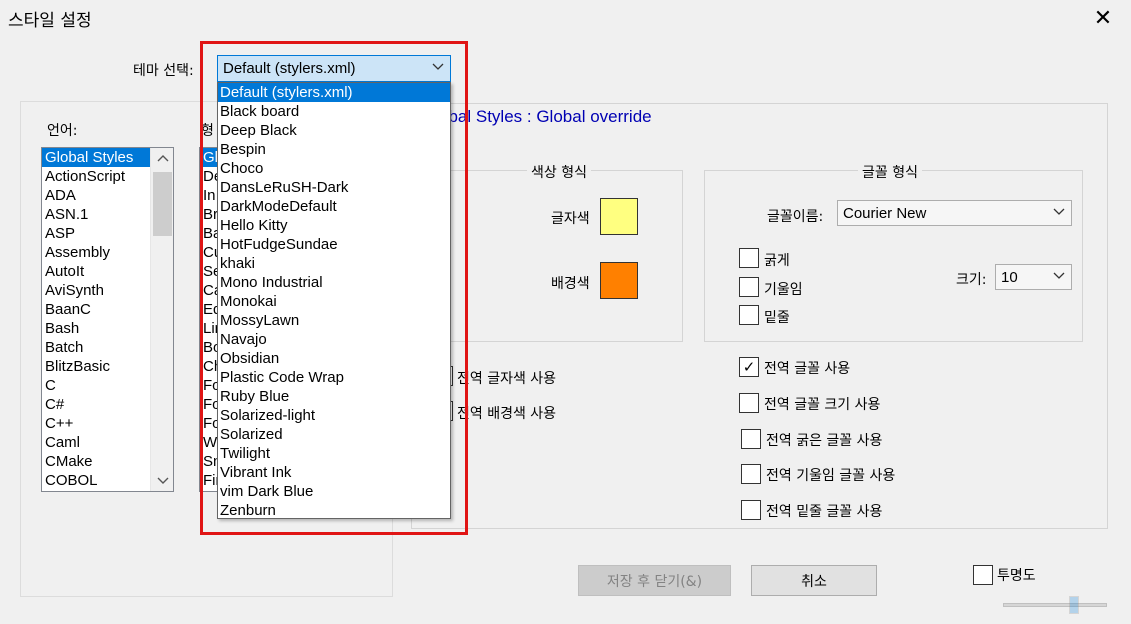 The image size is (1131, 624). I want to click on theme-option: DansLeRuSH-Dark, so click(334, 187).